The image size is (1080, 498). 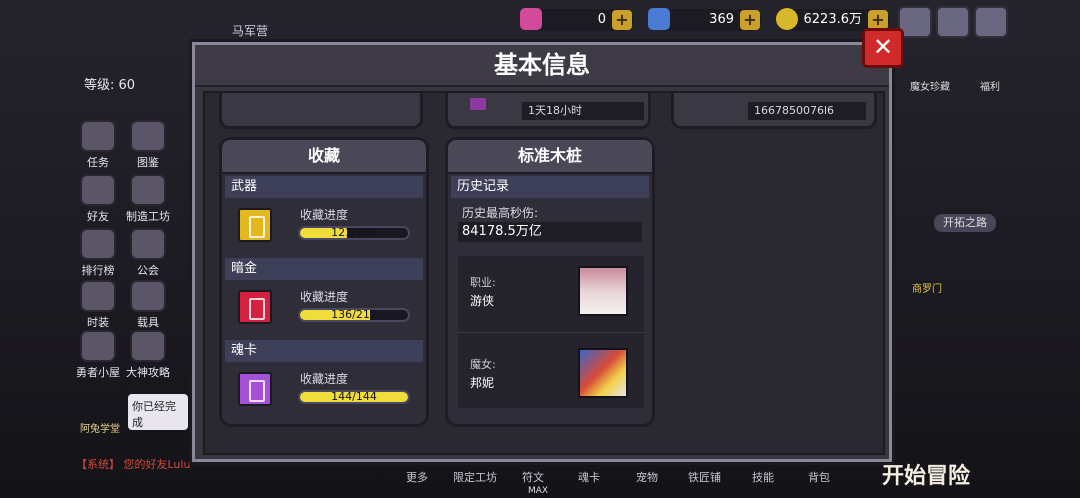 What do you see at coordinates (763, 478) in the screenshot?
I see `tab-skills: 技能` at bounding box center [763, 478].